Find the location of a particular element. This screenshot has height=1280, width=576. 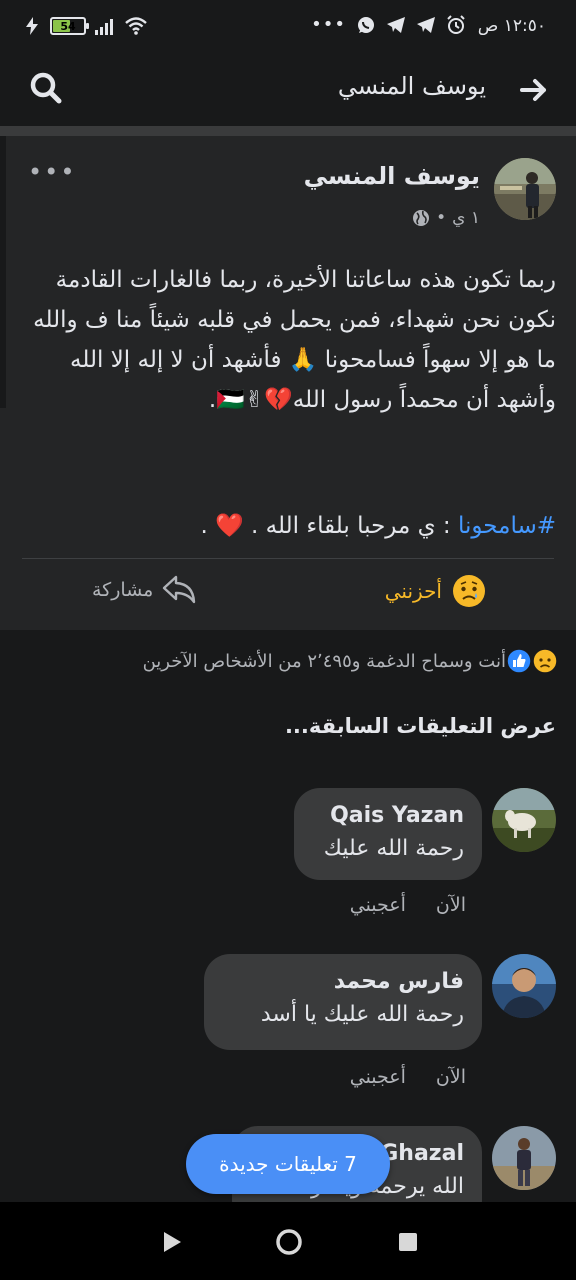

status-left-icons: 54 is located at coordinates (85, 26).